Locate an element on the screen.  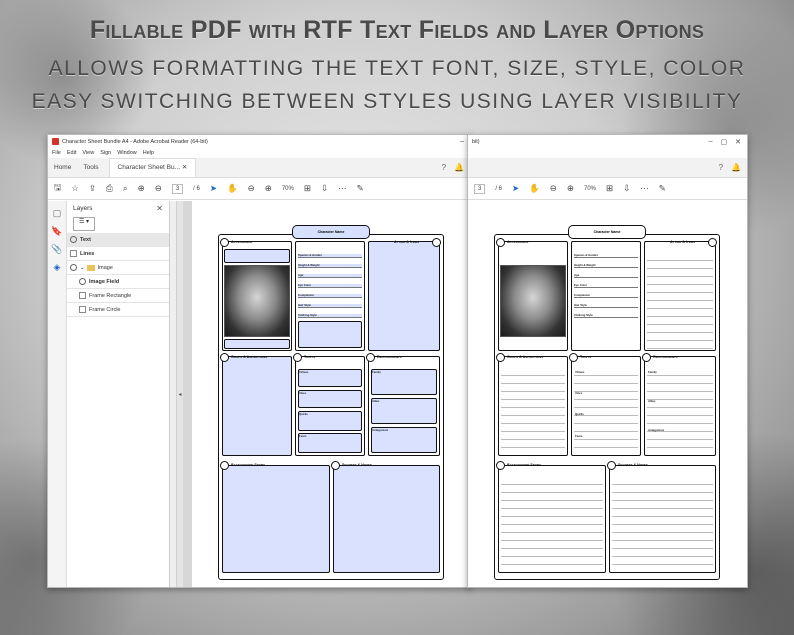
layer-frame-circle: Frame Circle is located at coordinates (118, 310).